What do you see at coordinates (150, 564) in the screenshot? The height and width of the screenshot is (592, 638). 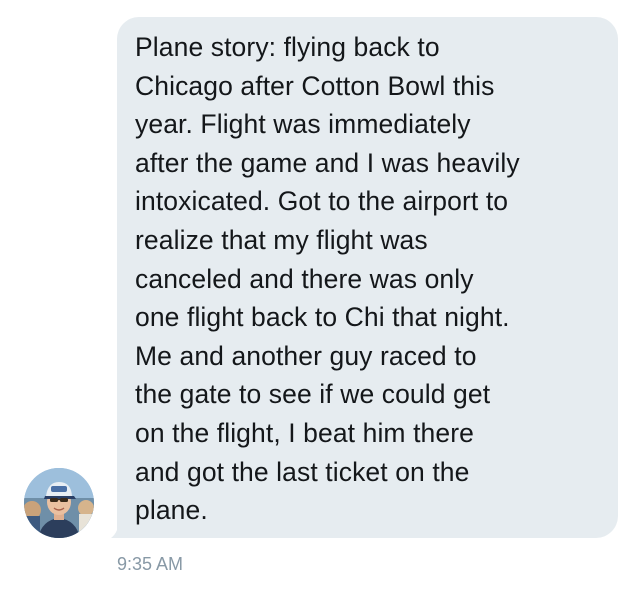 I see `message-timestamp: 9:35 AM` at bounding box center [150, 564].